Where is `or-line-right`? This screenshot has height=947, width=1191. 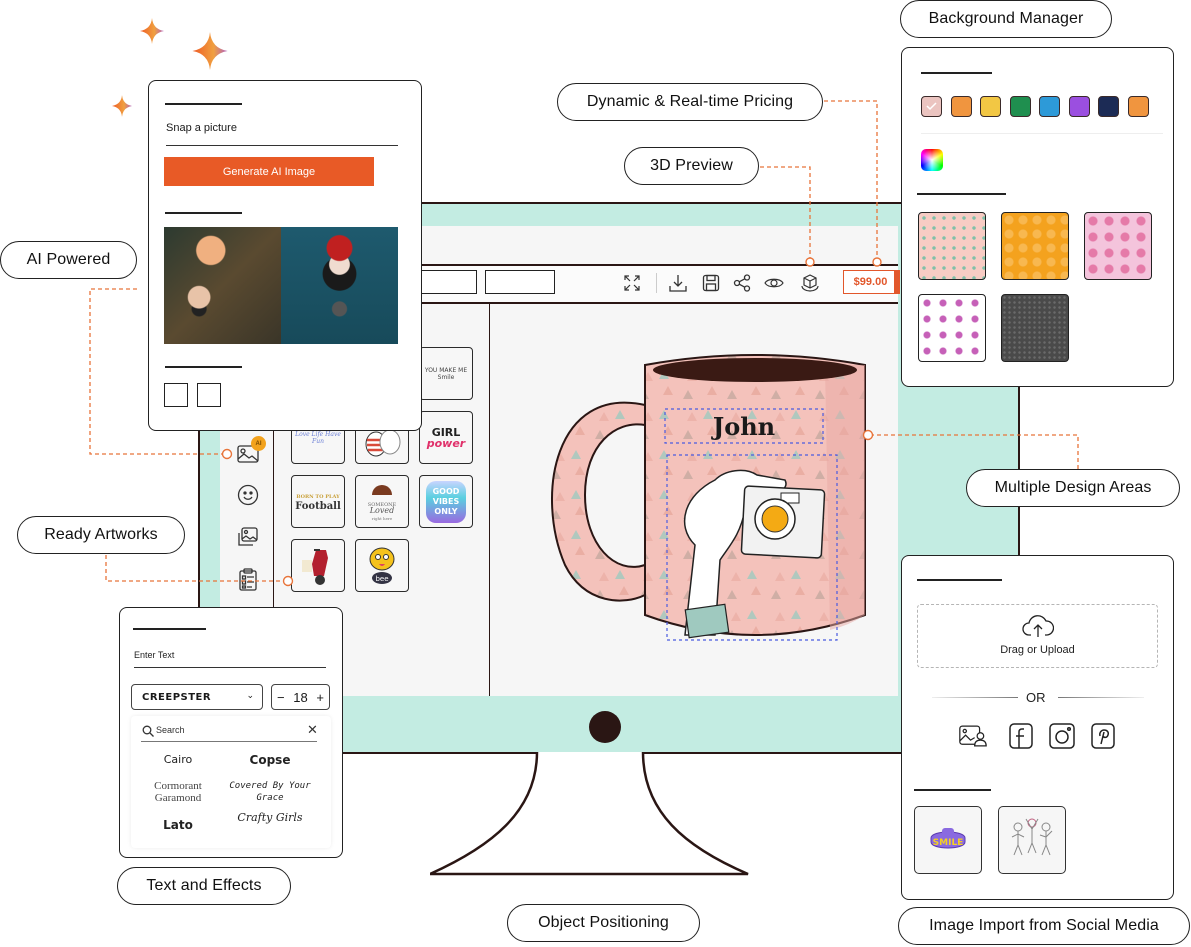 or-line-right is located at coordinates (1101, 697).